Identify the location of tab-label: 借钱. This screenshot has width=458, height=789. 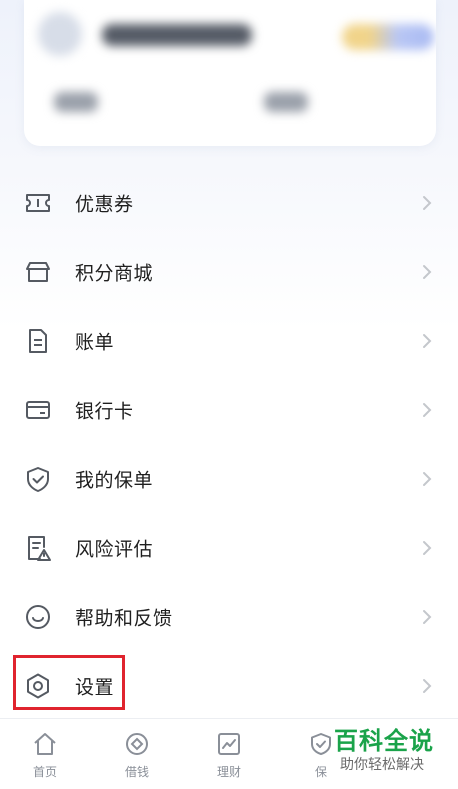
(136, 772).